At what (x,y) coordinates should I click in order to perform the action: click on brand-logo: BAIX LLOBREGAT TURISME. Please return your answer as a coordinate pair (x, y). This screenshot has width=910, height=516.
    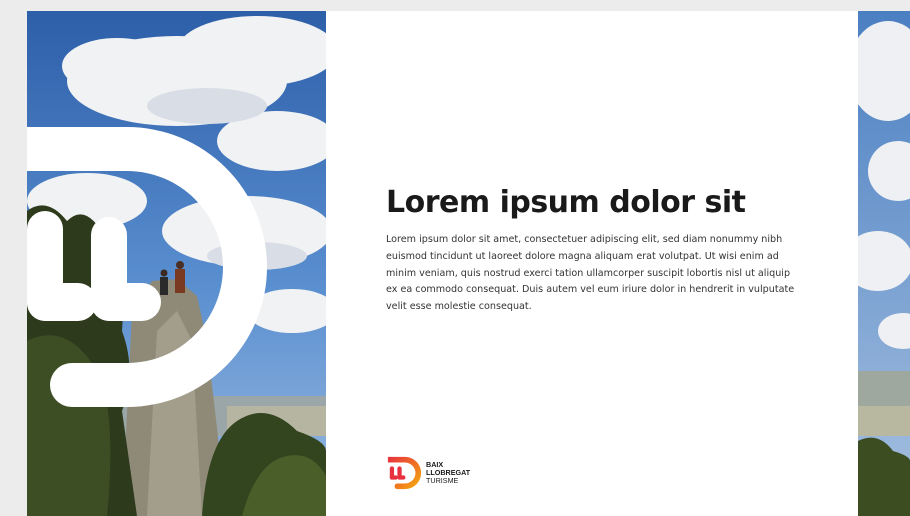
    Looking at the image, I should click on (428, 473).